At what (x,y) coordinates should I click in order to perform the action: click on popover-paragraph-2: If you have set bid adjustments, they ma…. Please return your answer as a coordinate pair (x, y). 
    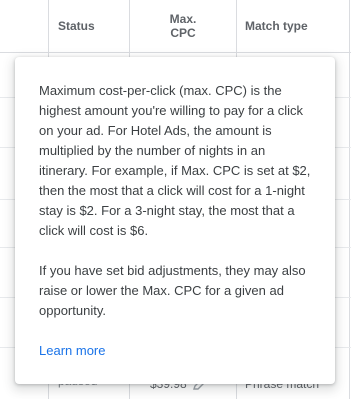
    Looking at the image, I should click on (172, 290).